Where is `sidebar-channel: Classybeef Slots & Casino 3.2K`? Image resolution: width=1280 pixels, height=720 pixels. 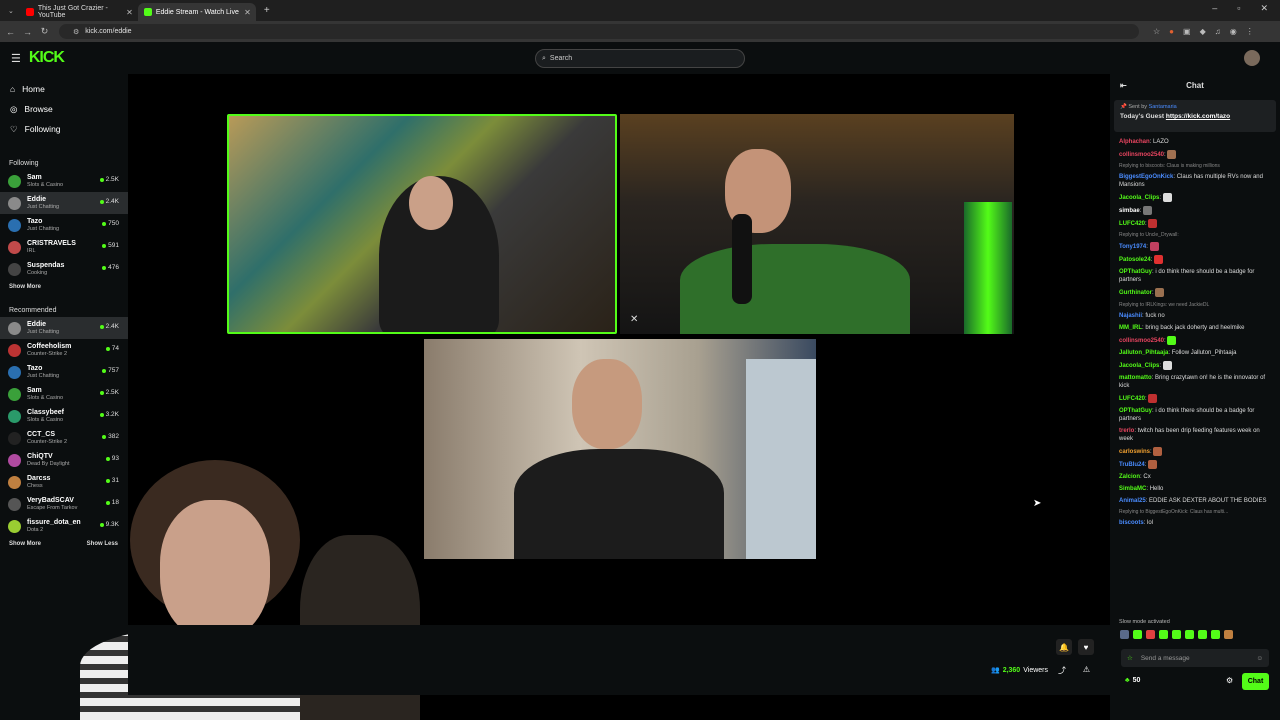
sidebar-channel: Classybeef Slots & Casino 3.2K is located at coordinates (64, 416).